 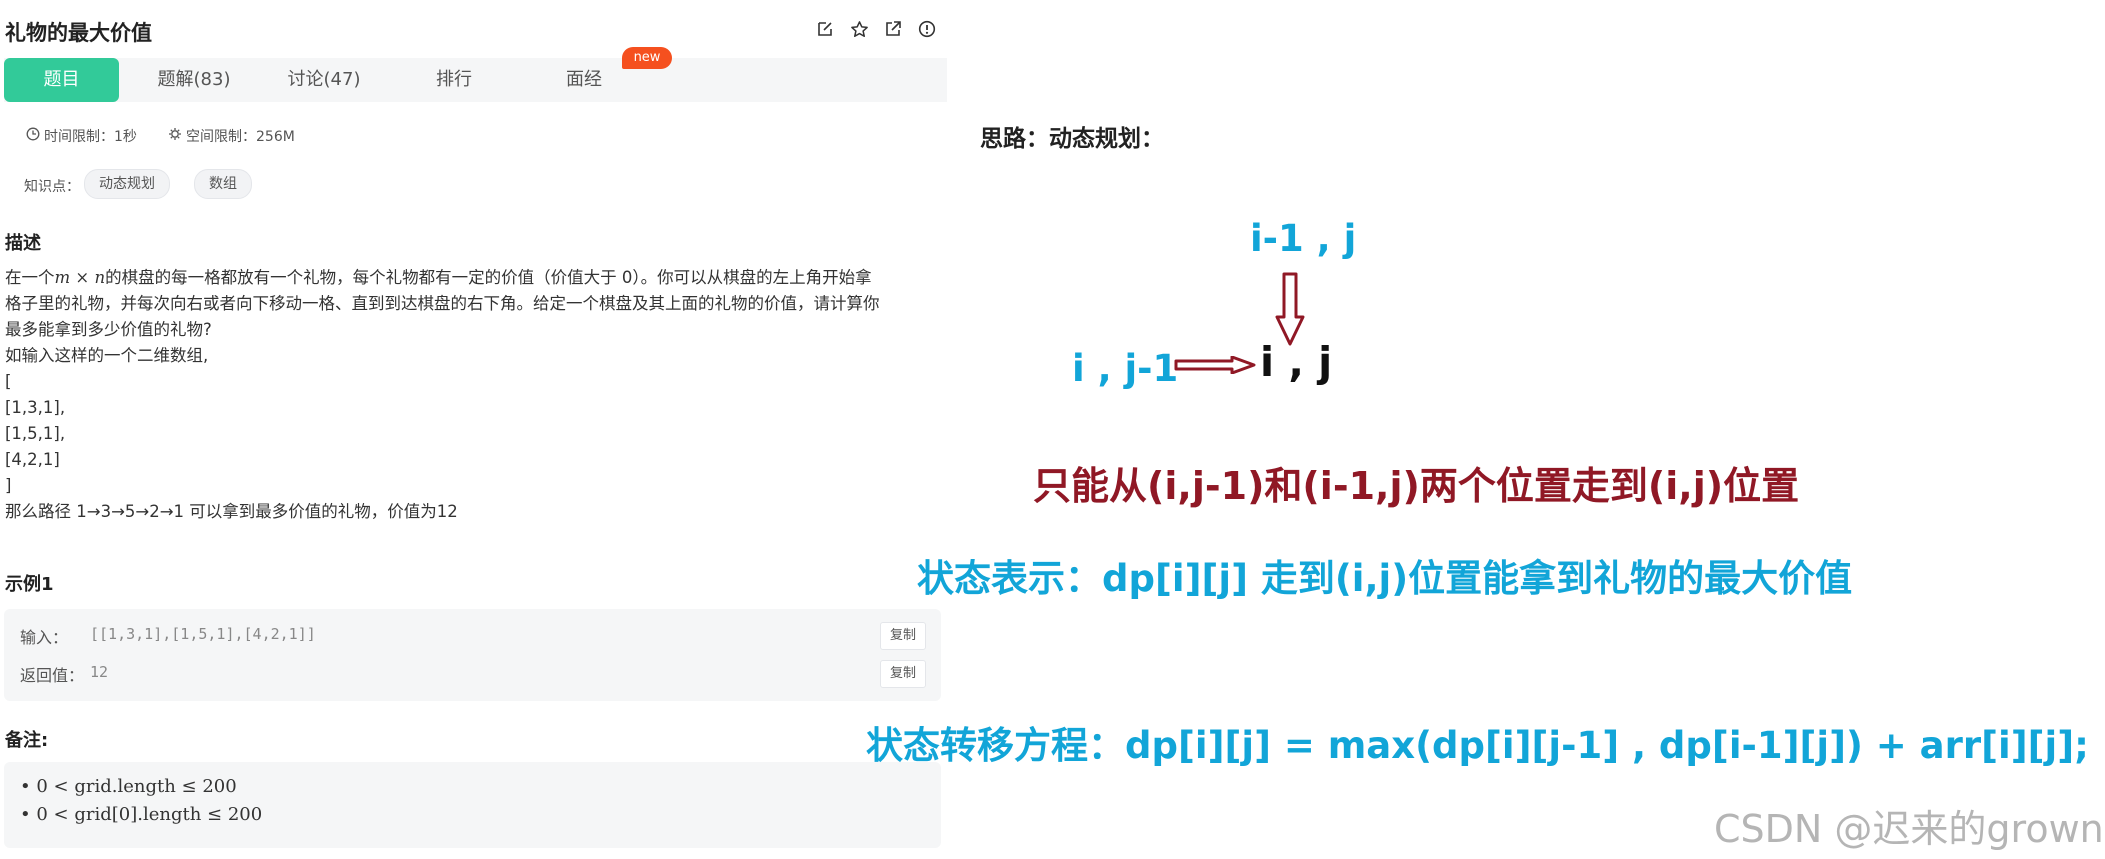 What do you see at coordinates (27, 740) in the screenshot?
I see `notes-heading: 备注:` at bounding box center [27, 740].